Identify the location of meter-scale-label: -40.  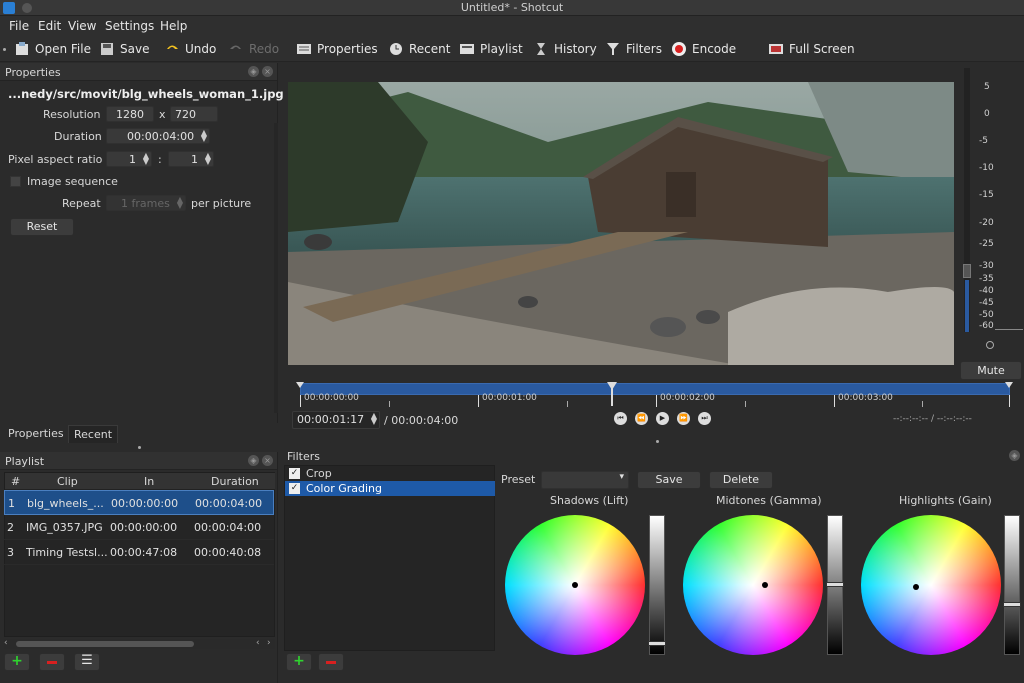
(986, 291).